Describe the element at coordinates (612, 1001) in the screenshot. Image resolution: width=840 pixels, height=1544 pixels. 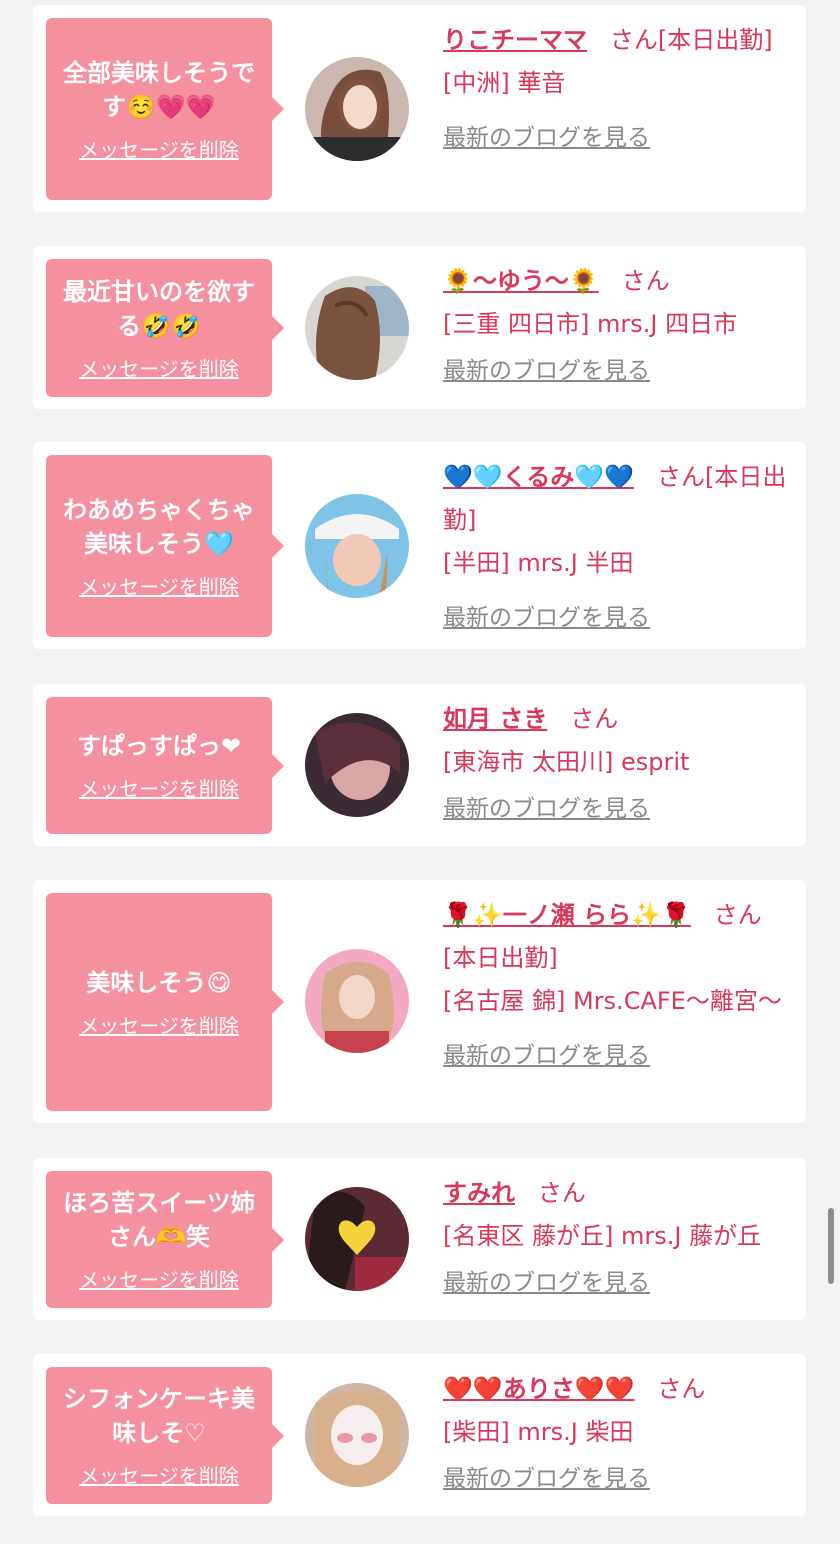
I see `shop-name: [名古屋 錦] Mrs.CAFE〜離宮〜` at that location.